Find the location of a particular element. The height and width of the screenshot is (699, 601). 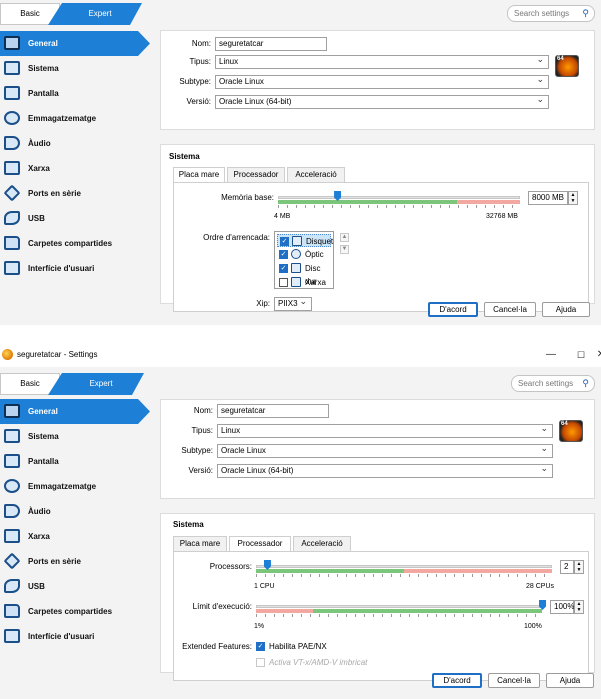

memory-slider is located at coordinates (399, 197).